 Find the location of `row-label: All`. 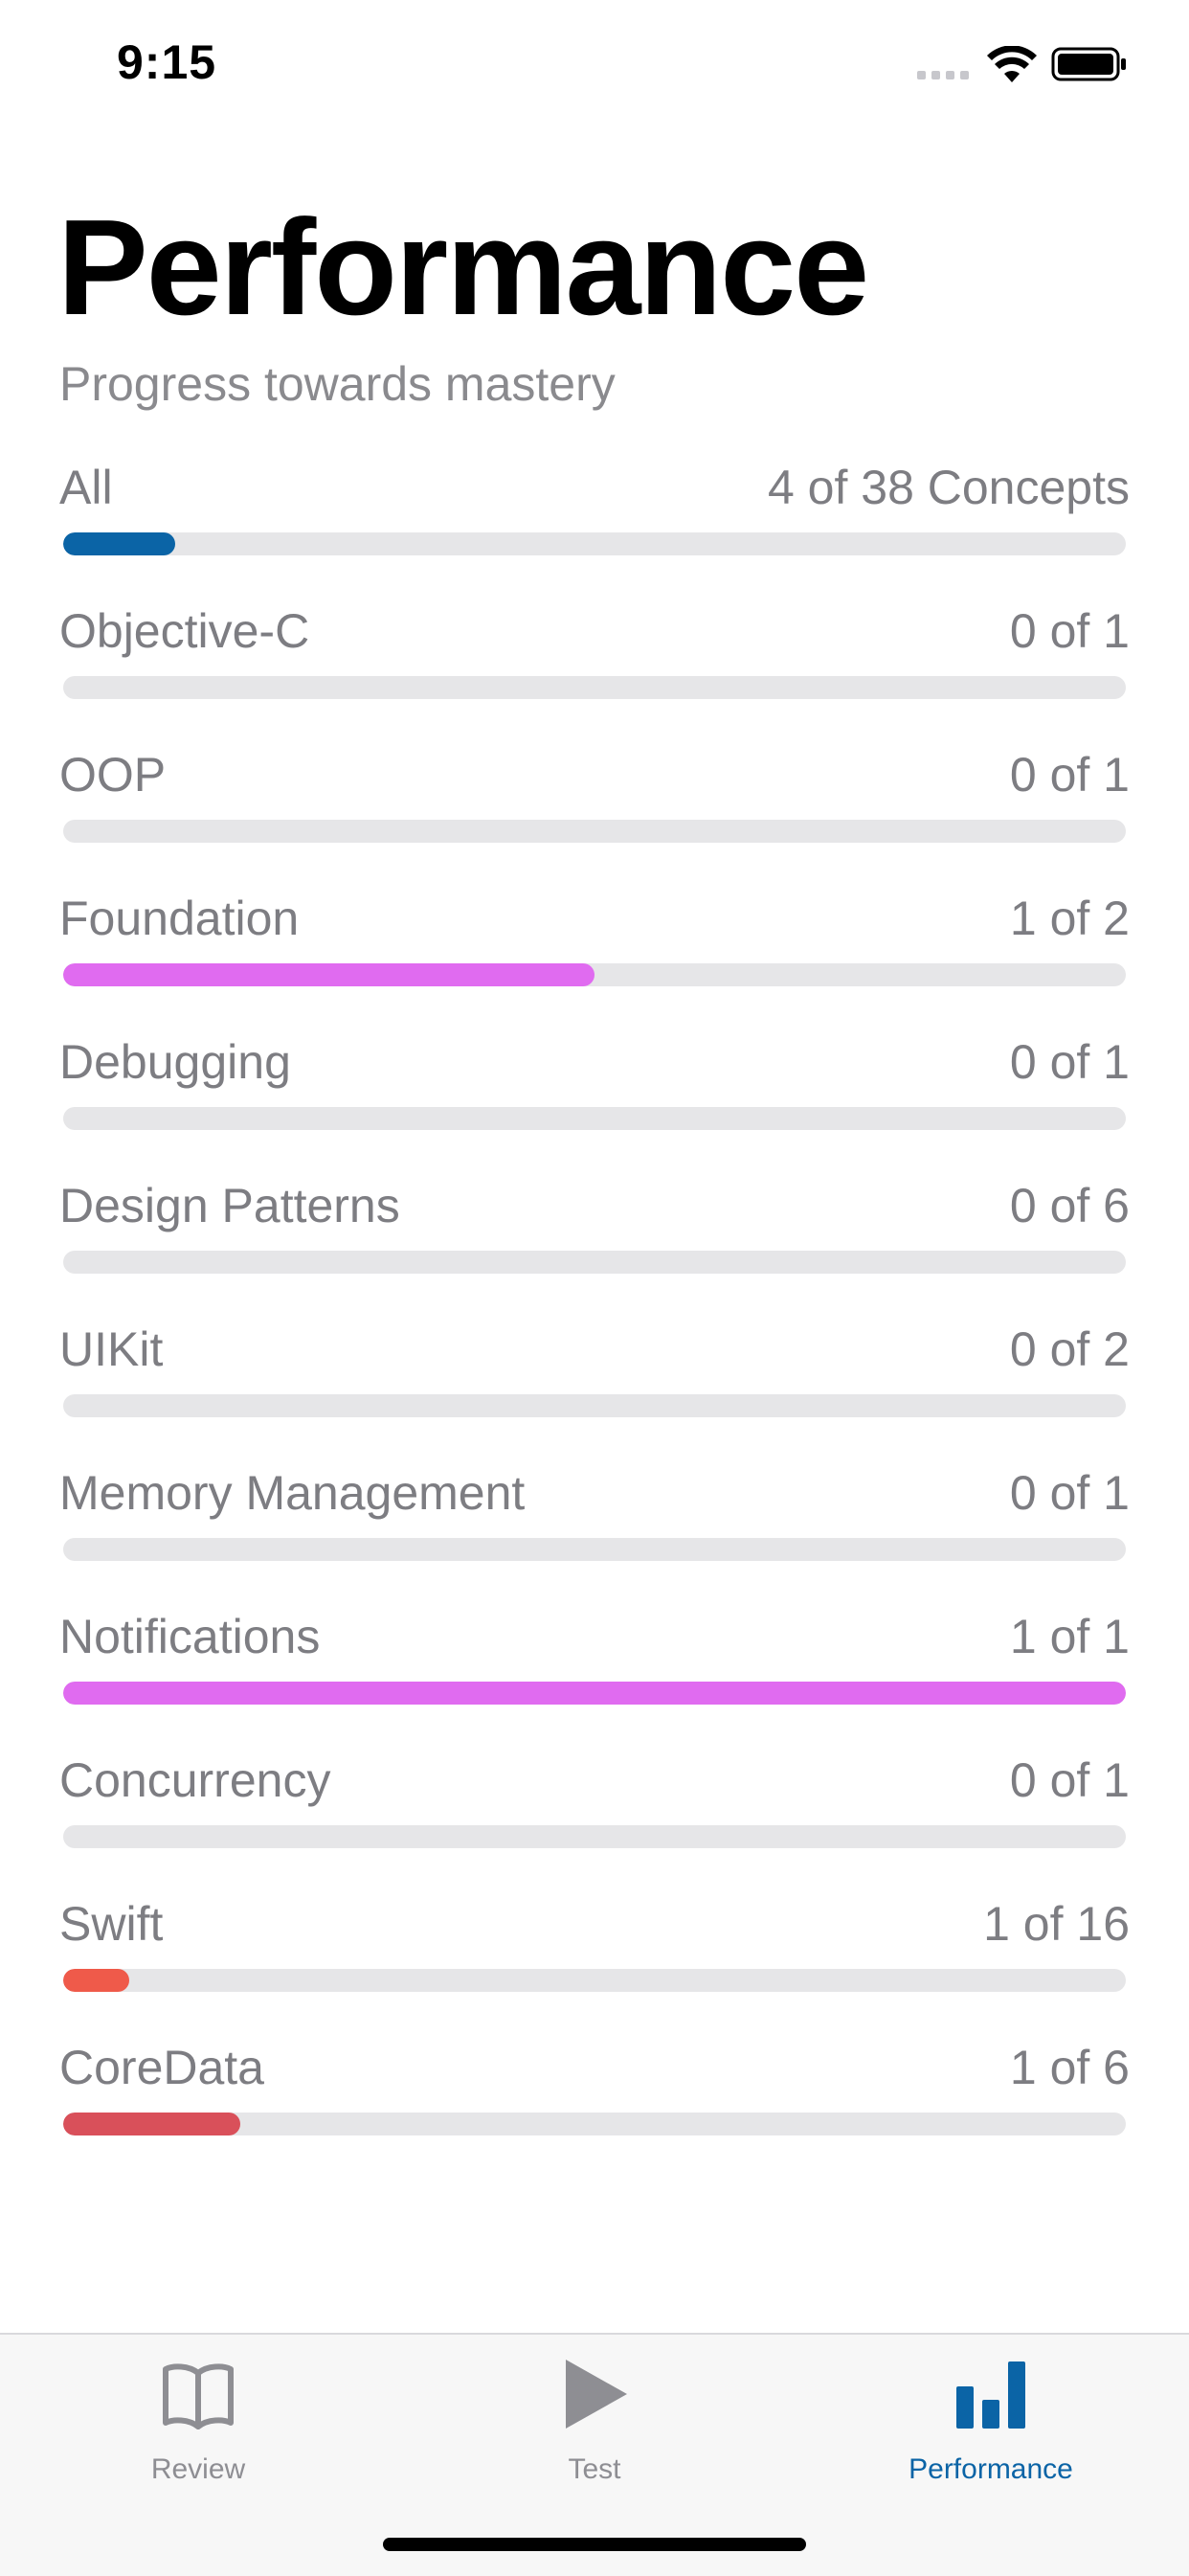

row-label: All is located at coordinates (86, 487).